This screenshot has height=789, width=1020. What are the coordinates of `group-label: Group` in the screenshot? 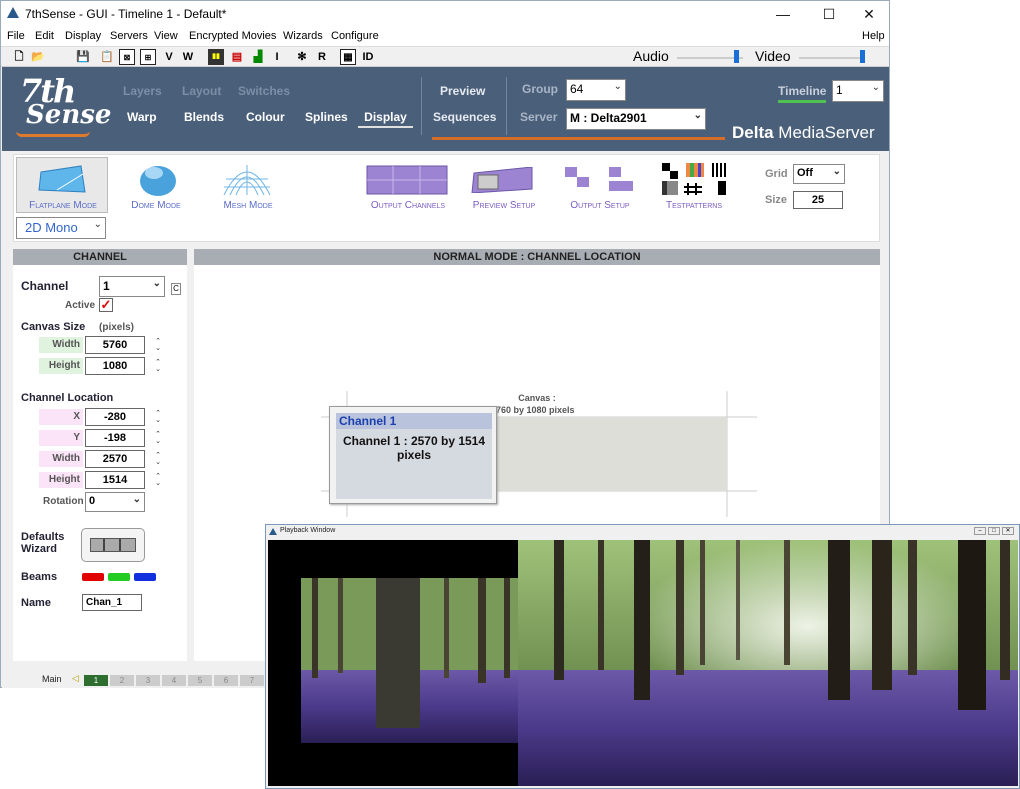 It's located at (540, 89).